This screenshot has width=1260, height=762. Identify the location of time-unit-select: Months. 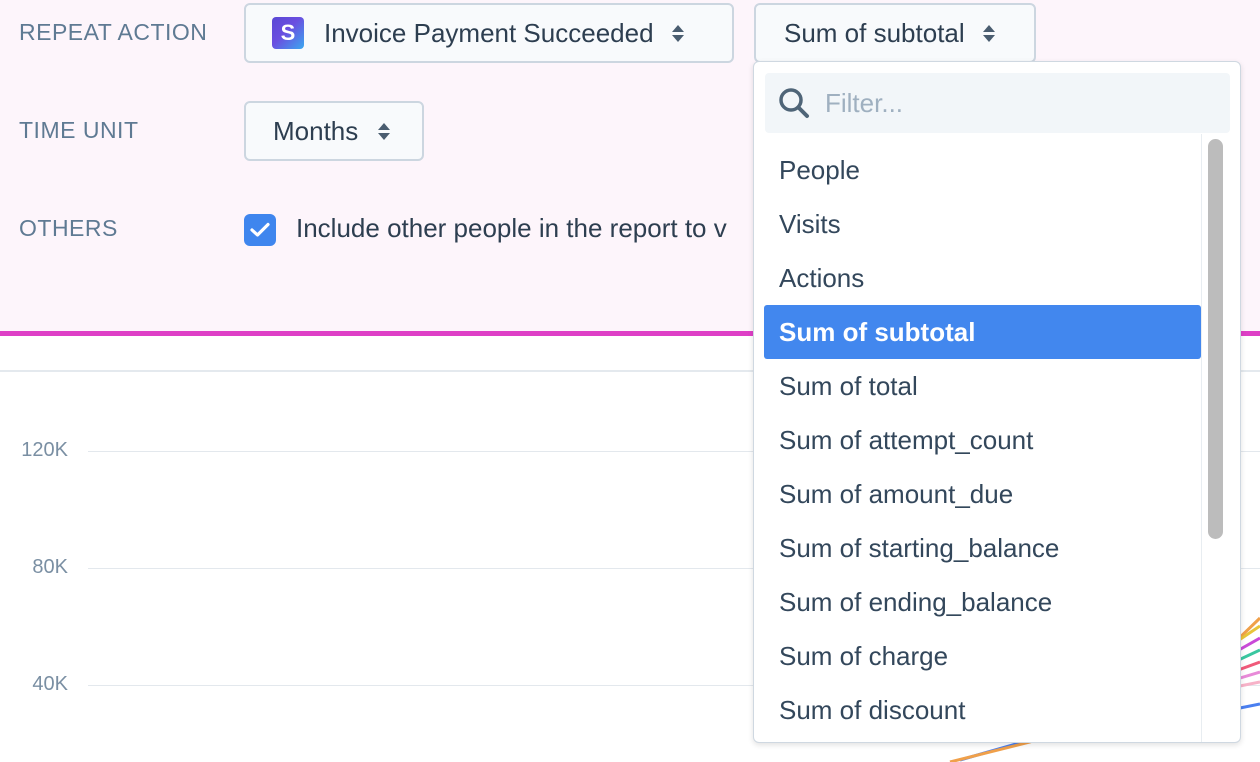
(334, 131).